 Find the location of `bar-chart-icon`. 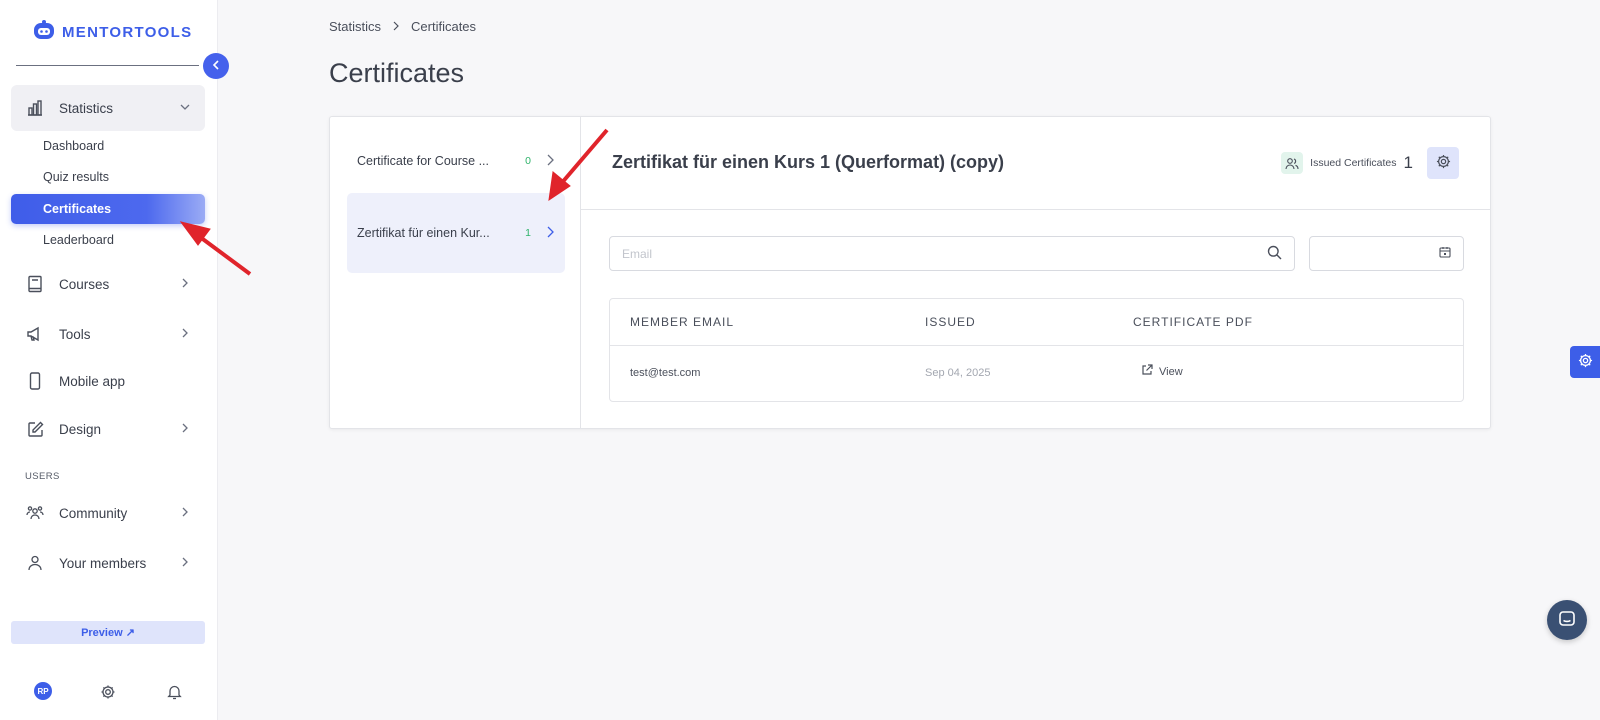

bar-chart-icon is located at coordinates (35, 108).